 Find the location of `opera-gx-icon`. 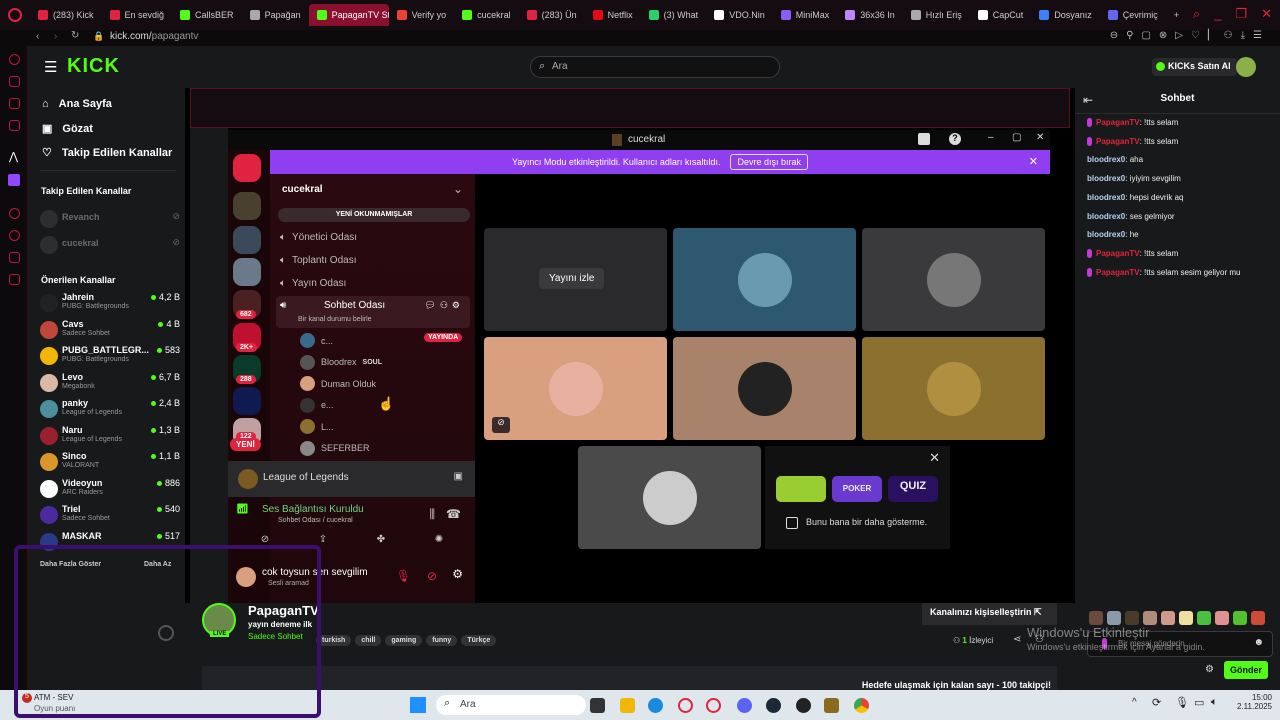

opera-gx-icon is located at coordinates (685, 705).